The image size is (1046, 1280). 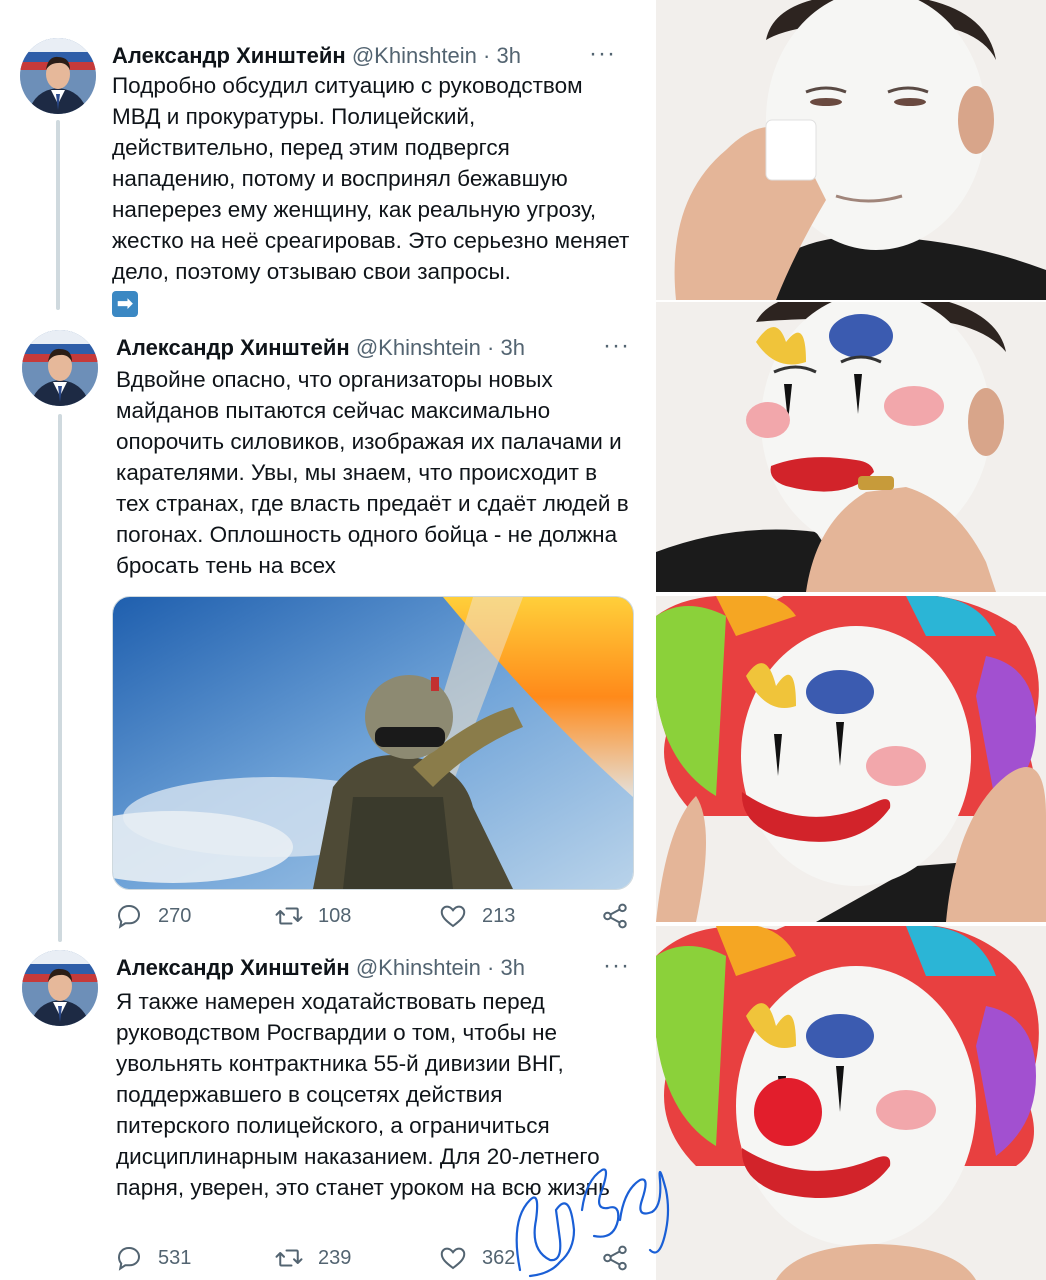 I want to click on share-icon, so click(x=615, y=916).